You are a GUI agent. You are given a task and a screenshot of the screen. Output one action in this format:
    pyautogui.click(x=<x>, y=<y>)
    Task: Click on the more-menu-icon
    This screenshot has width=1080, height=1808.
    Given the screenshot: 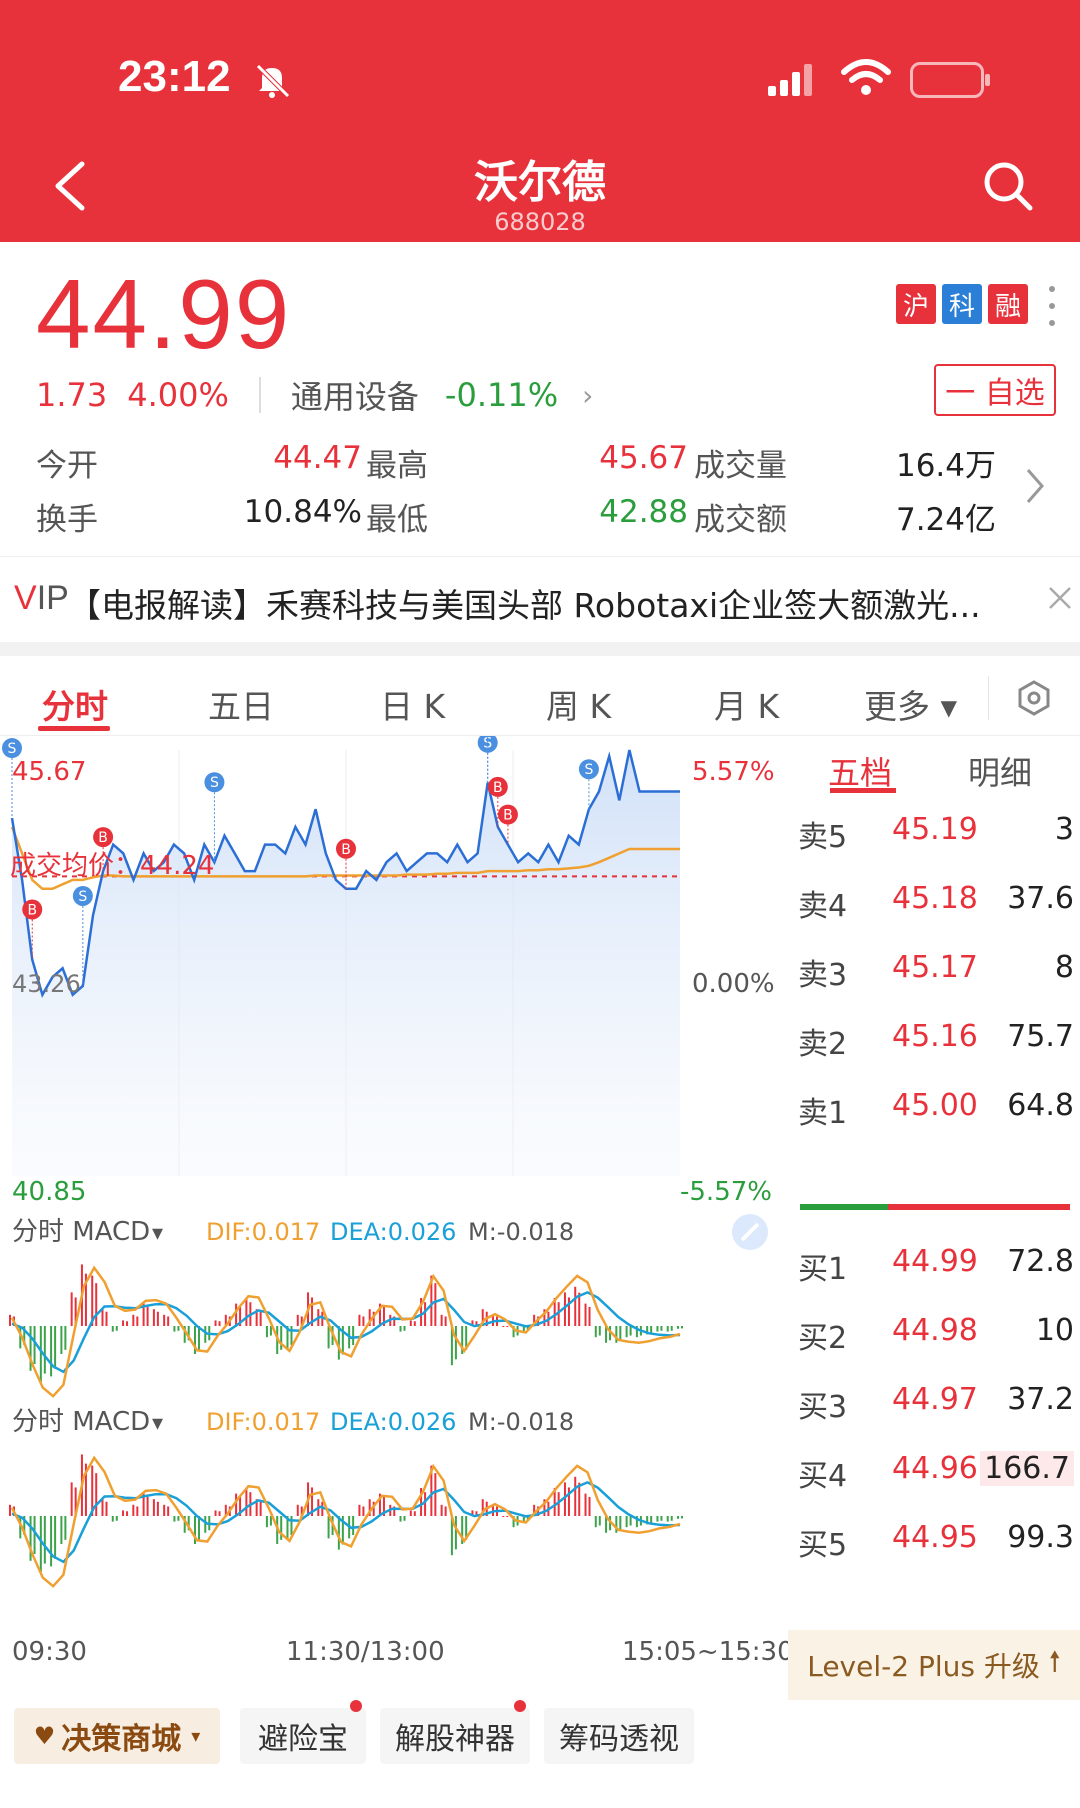 What is the action you would take?
    pyautogui.click(x=1052, y=306)
    